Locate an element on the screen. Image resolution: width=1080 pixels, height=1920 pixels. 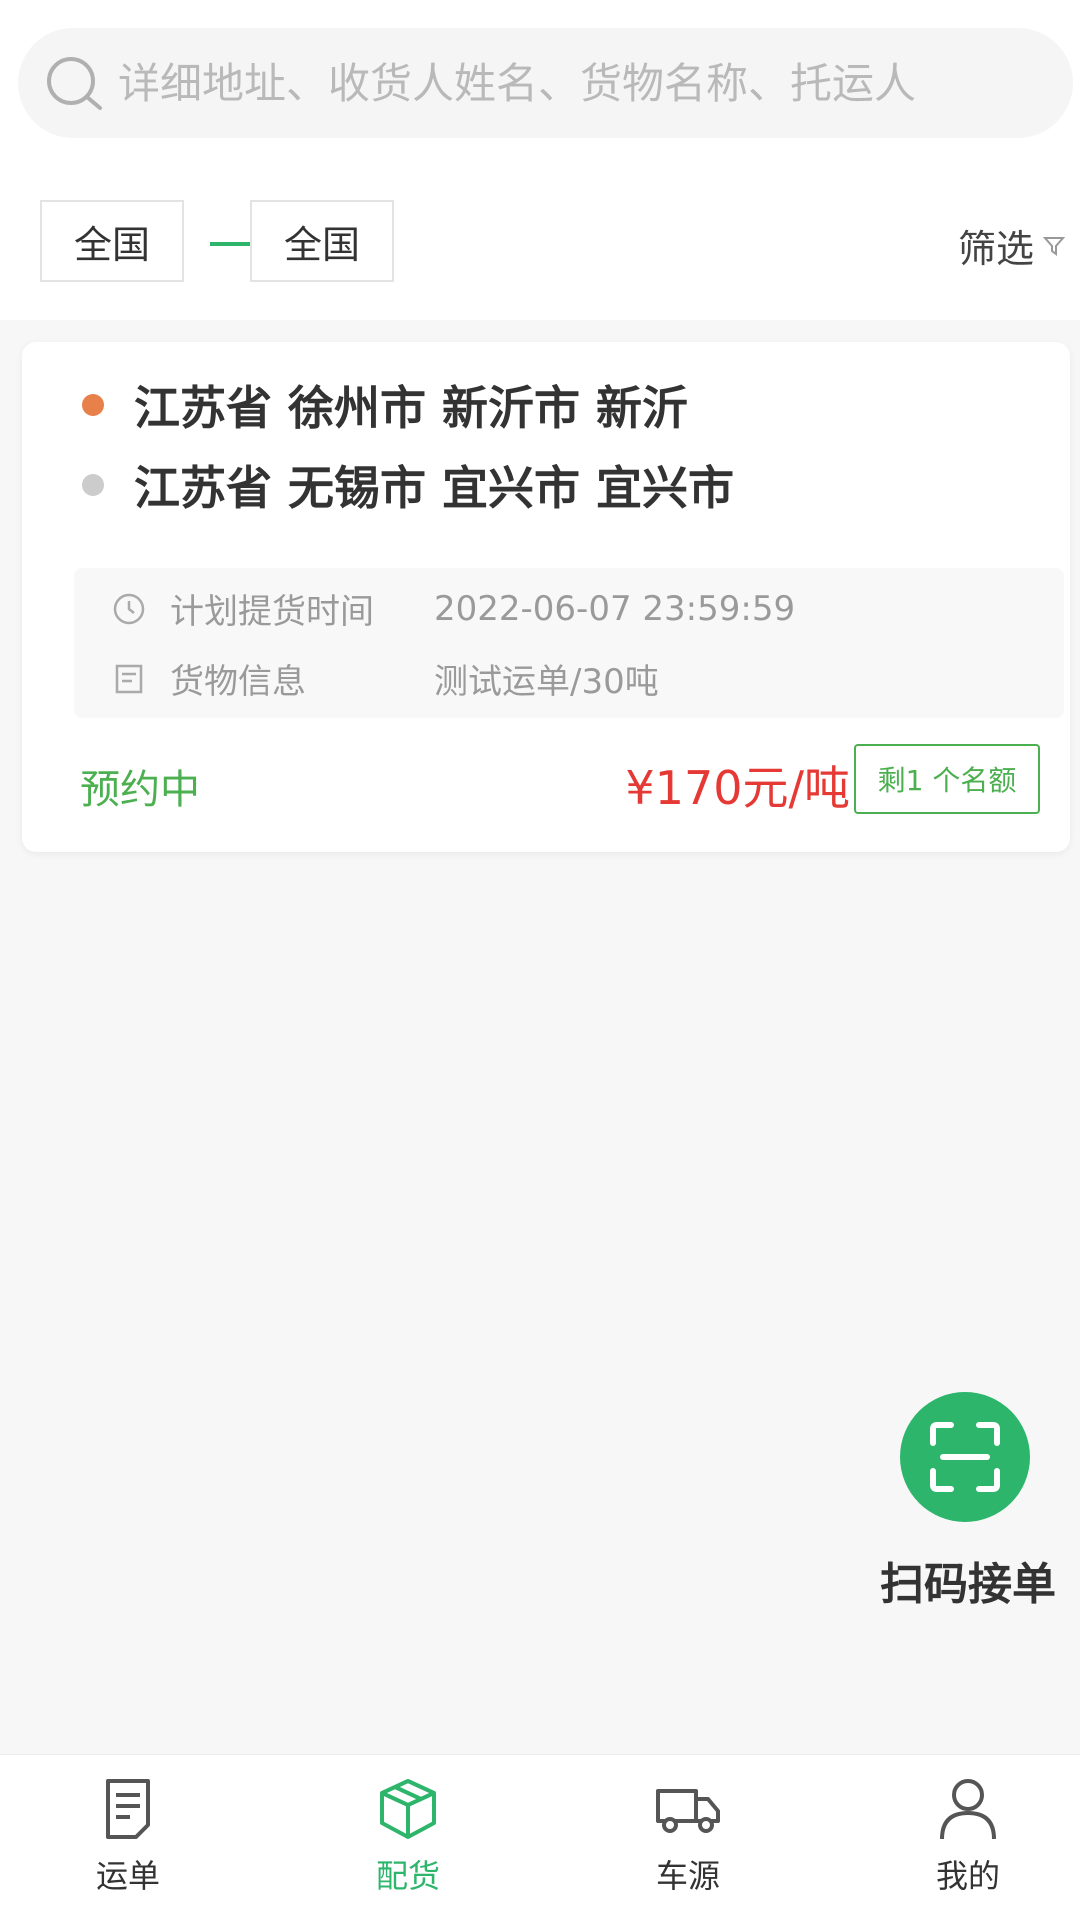
cargo-info-value: 测试运单/30吨 is located at coordinates (546, 682).